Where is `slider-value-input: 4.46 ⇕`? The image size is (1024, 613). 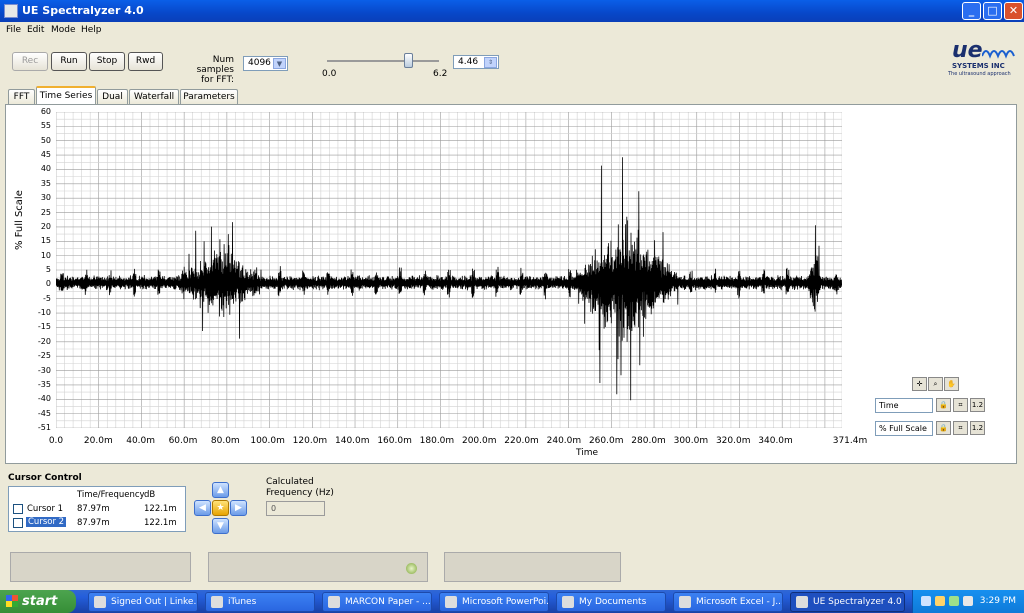 slider-value-input: 4.46 ⇕ is located at coordinates (476, 62).